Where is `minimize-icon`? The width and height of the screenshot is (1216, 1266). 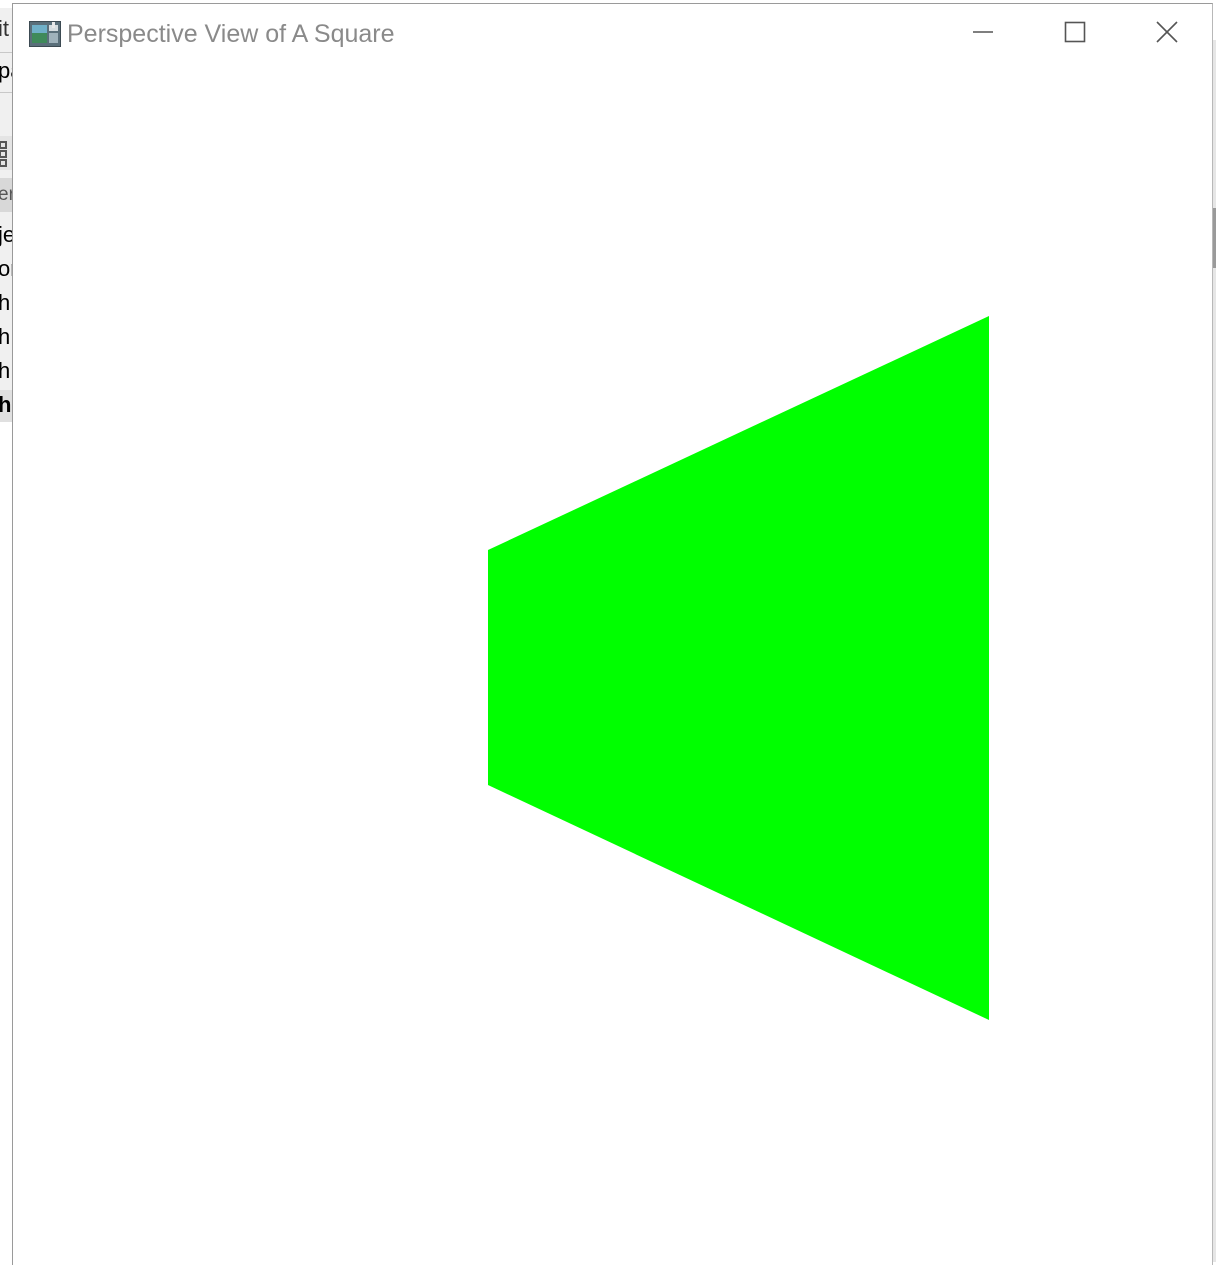
minimize-icon is located at coordinates (983, 34).